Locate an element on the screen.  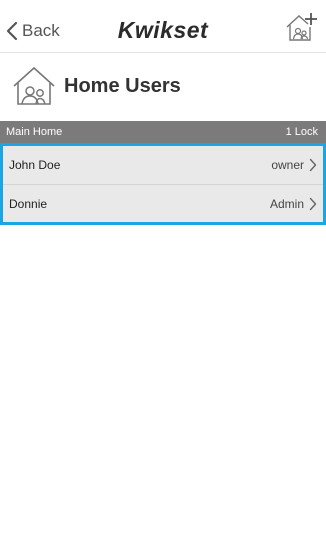
home-plus-icon is located at coordinates (301, 27).